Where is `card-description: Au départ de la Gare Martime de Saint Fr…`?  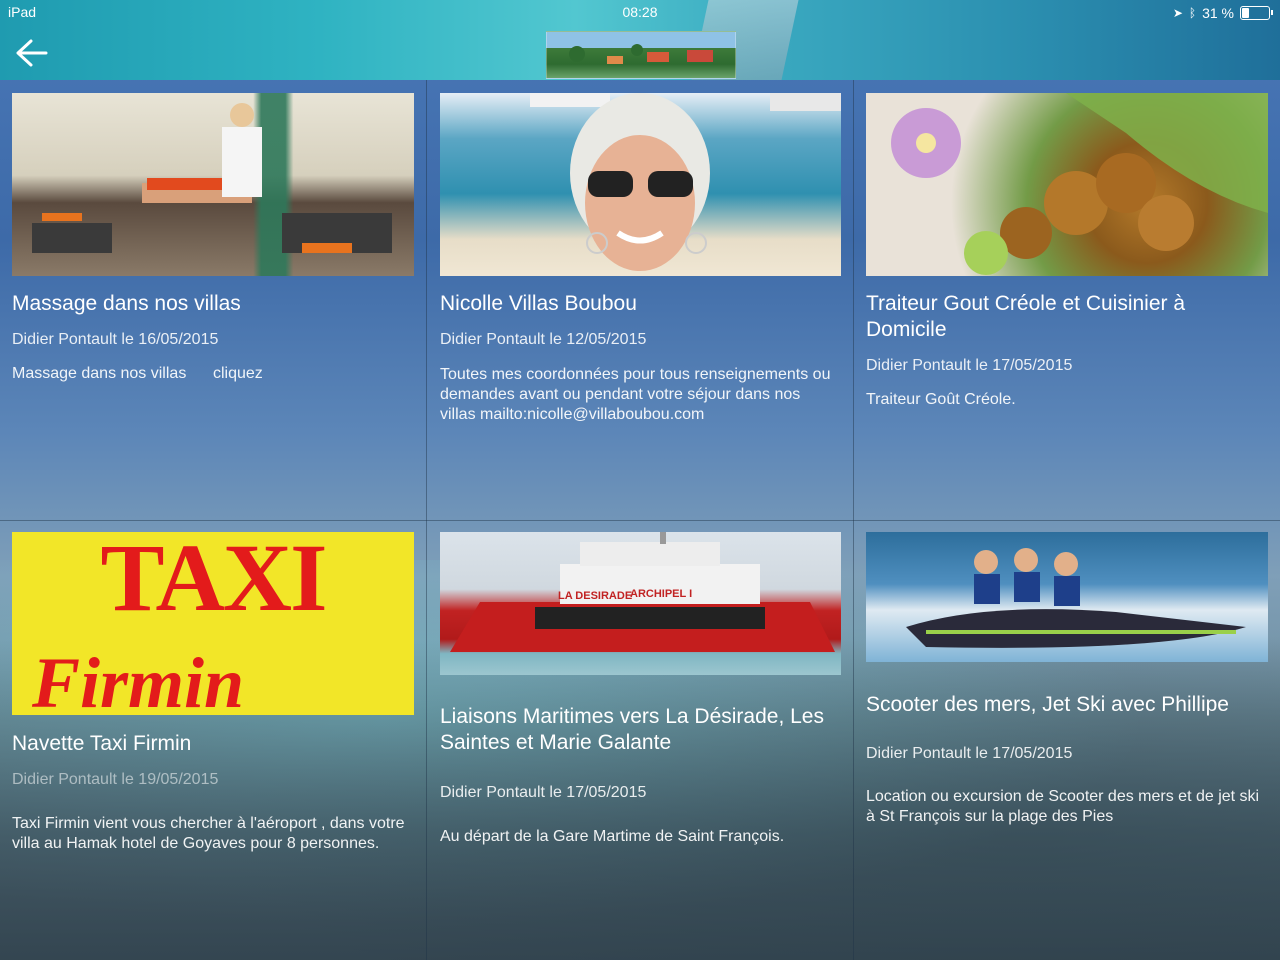
card-description: Au départ de la Gare Martime de Saint Fr… is located at coordinates (612, 836).